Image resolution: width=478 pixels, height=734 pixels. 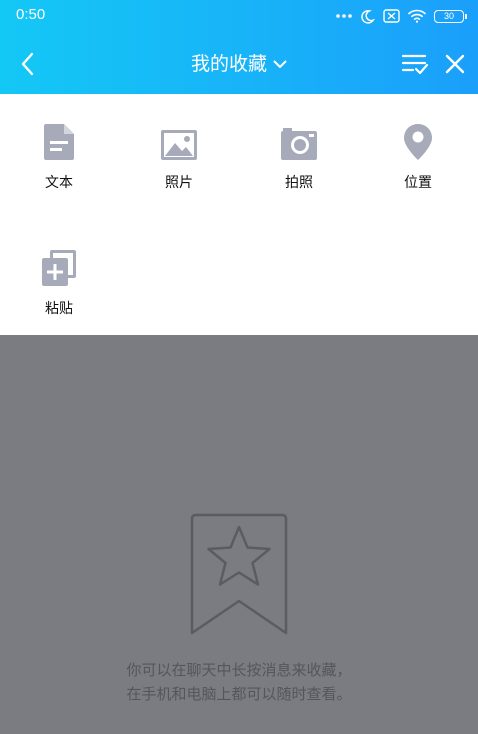 I want to click on close-button, so click(x=455, y=64).